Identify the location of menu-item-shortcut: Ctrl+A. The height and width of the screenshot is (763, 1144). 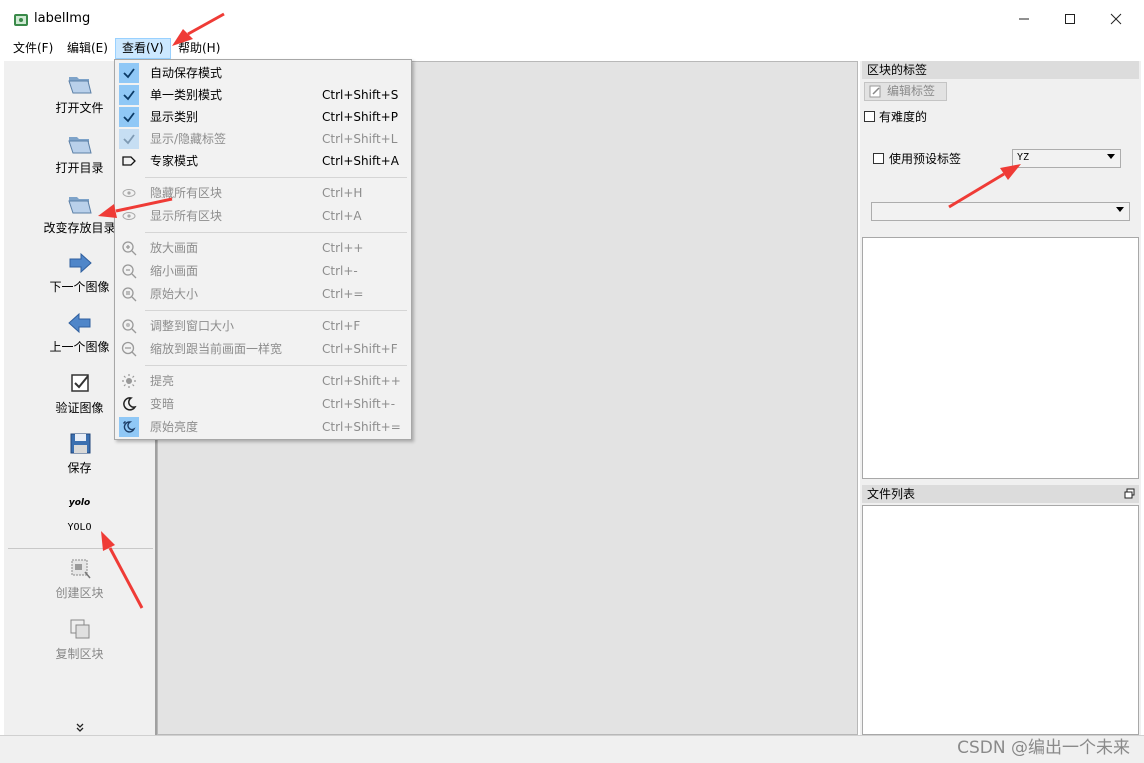
(342, 216).